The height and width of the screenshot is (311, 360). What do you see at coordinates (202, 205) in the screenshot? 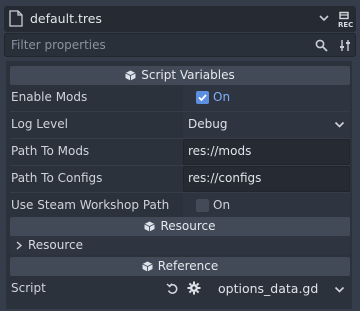
I see `checkbox-unchecked-icon` at bounding box center [202, 205].